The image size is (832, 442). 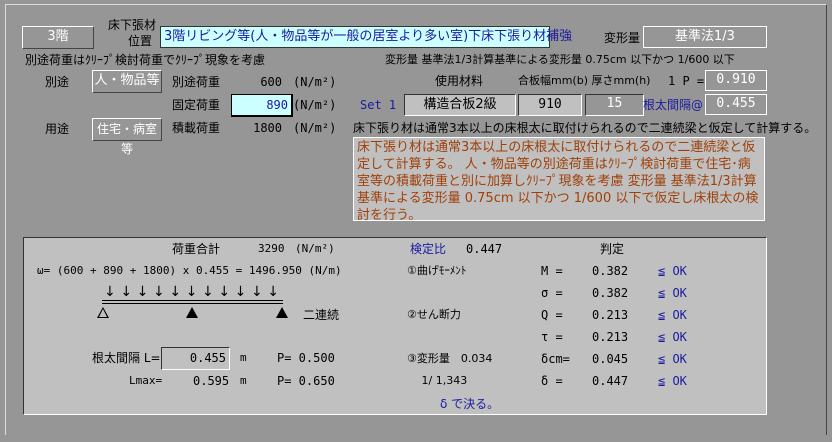 I want to click on load-value: 1800, so click(x=267, y=128).